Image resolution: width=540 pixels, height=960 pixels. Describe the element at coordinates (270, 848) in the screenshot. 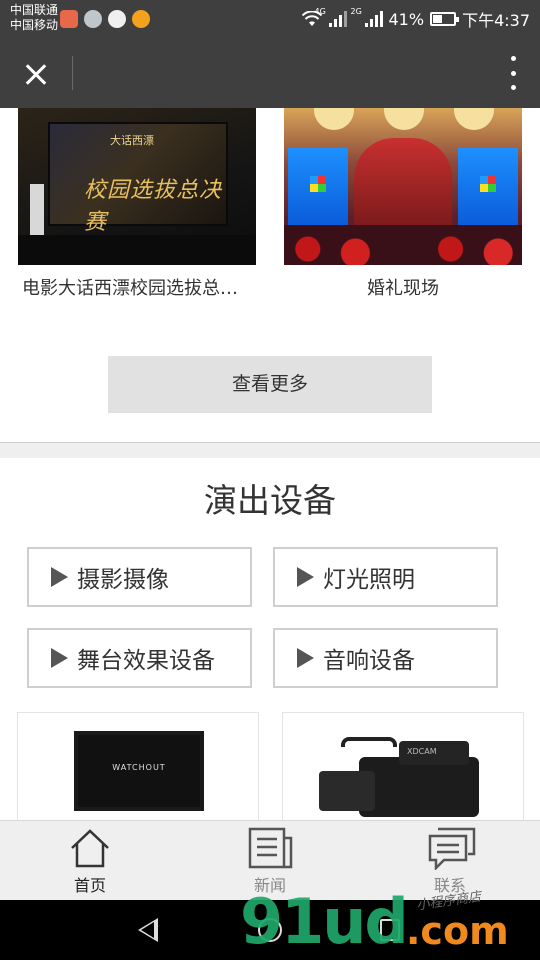

I see `news-icon` at that location.